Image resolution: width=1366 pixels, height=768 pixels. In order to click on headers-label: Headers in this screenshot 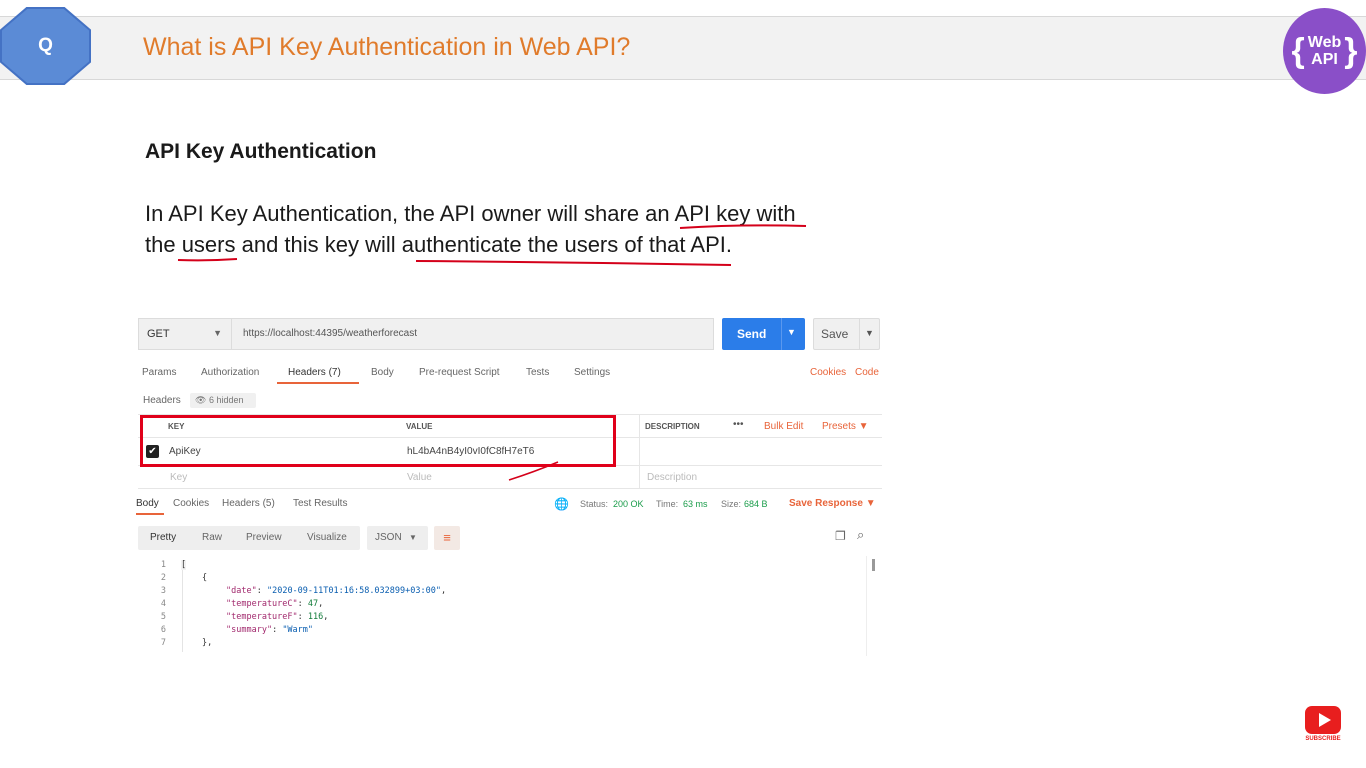, I will do `click(162, 400)`.